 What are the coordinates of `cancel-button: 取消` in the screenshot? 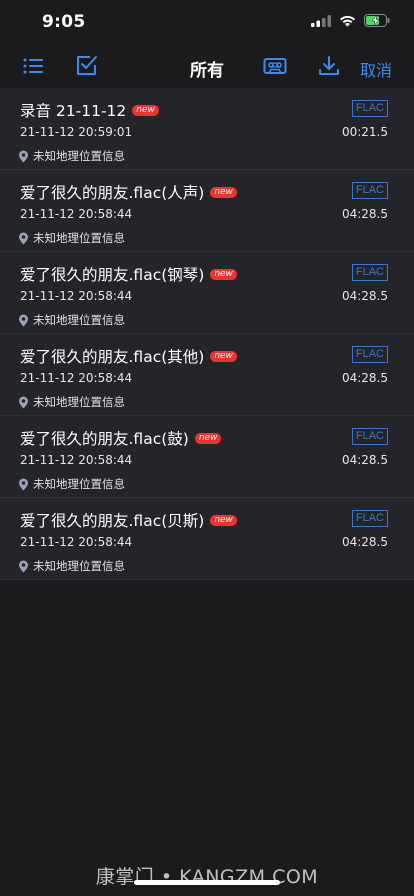 It's located at (376, 69).